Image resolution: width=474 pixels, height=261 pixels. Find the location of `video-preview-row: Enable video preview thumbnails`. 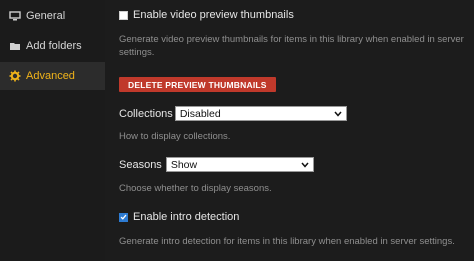

video-preview-row: Enable video preview thumbnails is located at coordinates (206, 15).